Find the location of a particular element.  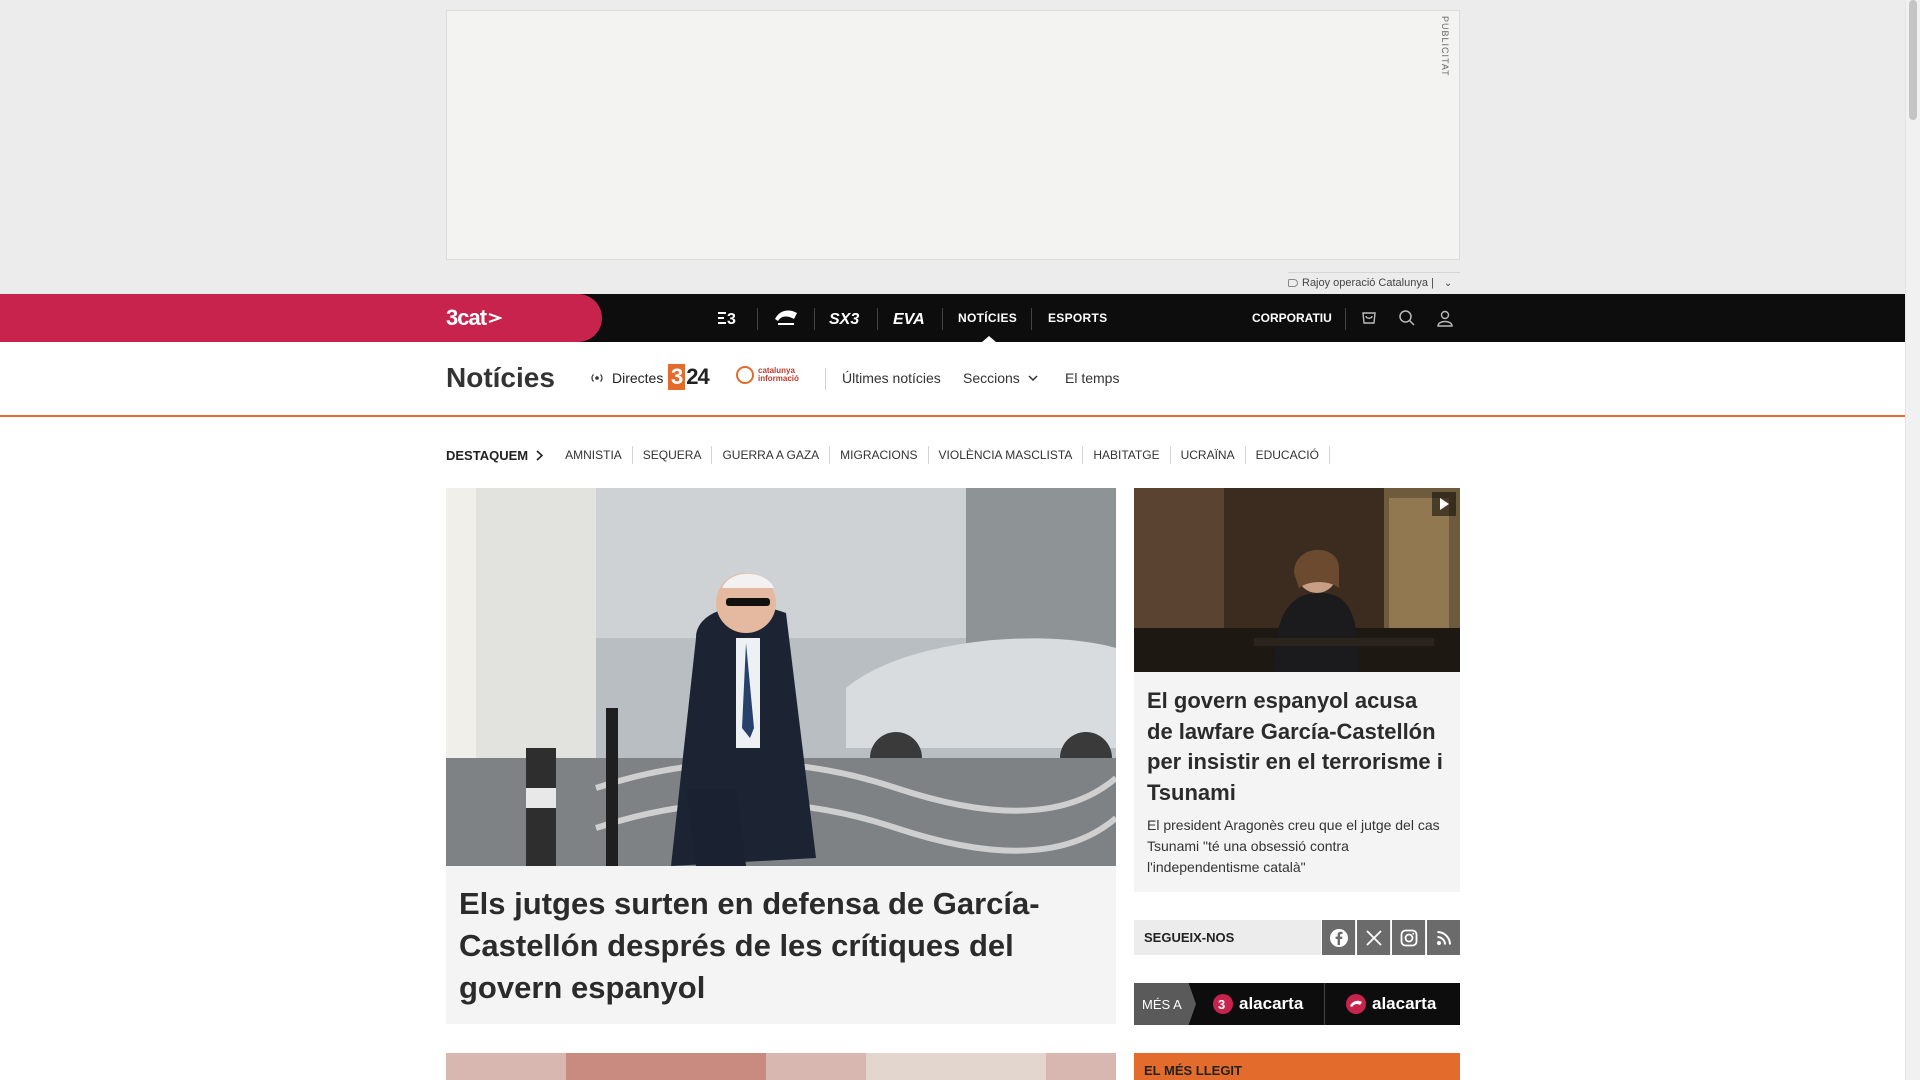

svg-text: SX3 is located at coordinates (844, 319).